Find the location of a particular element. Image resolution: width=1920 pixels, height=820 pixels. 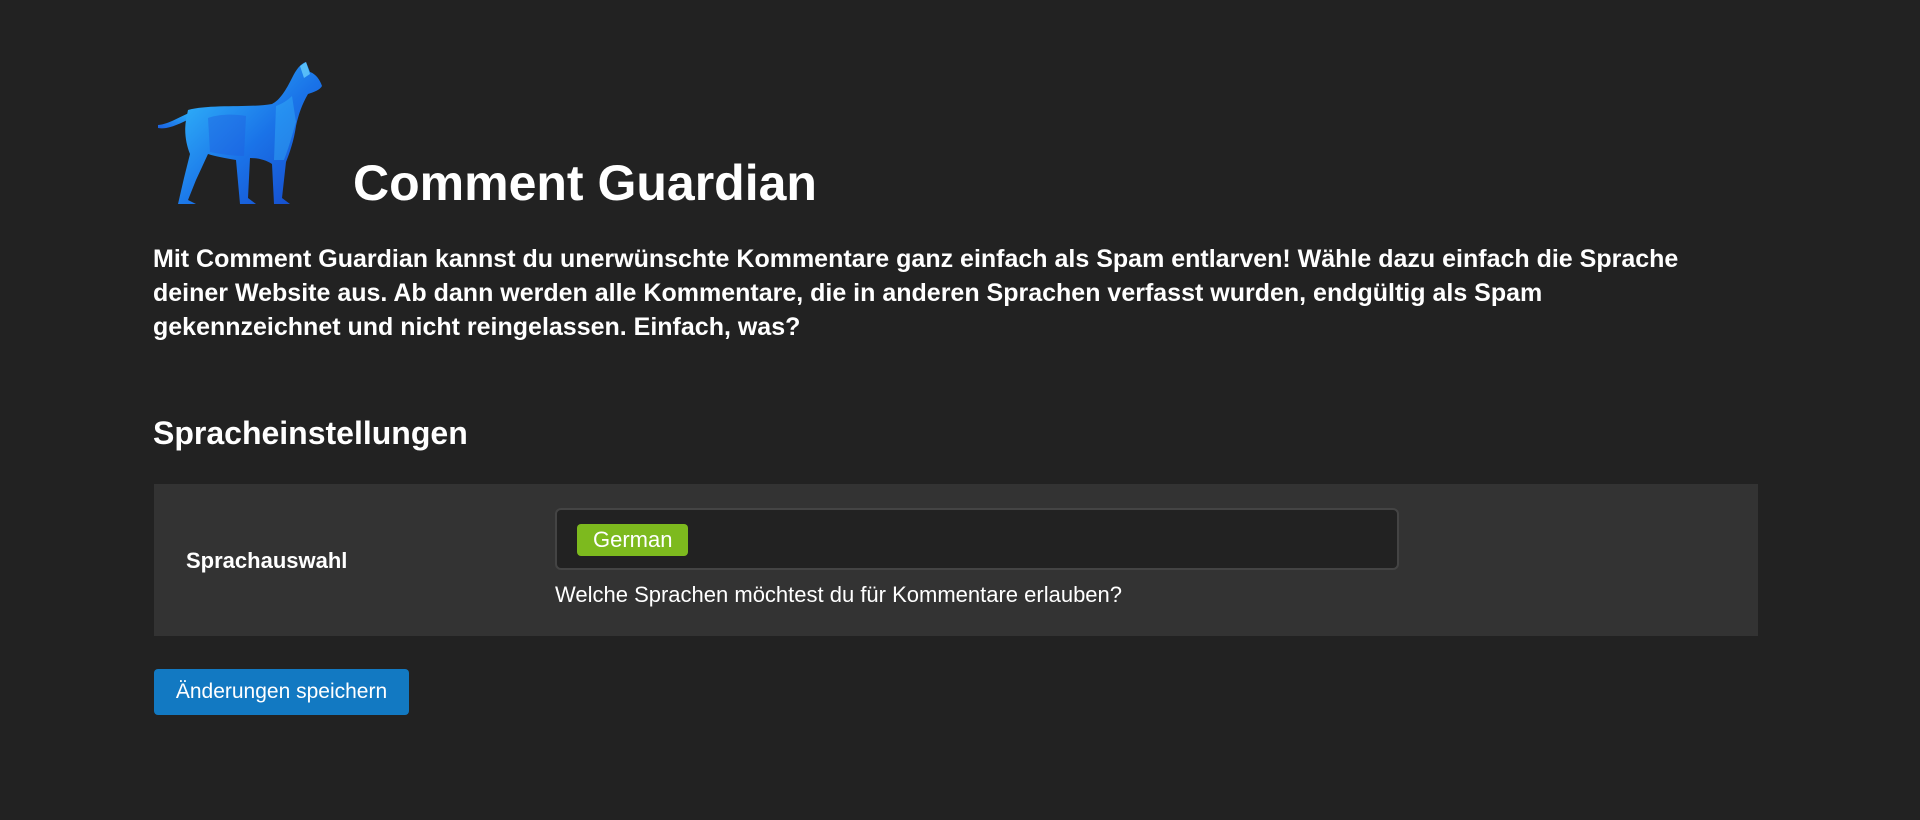

language-tag: German is located at coordinates (633, 540).